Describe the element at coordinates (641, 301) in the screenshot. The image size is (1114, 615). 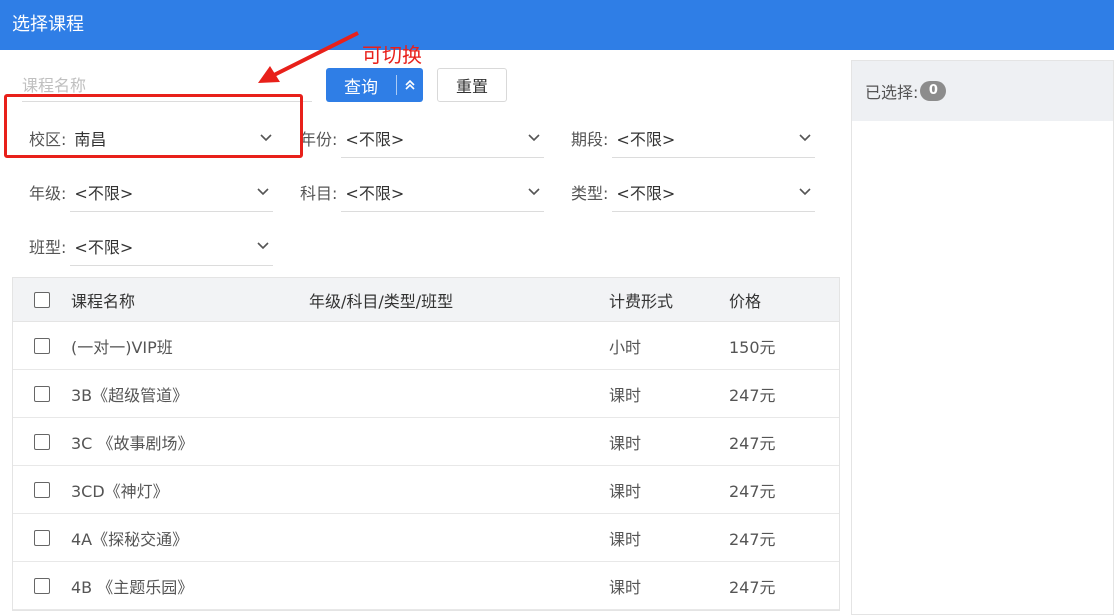
I see `header-billing: 计费形式` at that location.